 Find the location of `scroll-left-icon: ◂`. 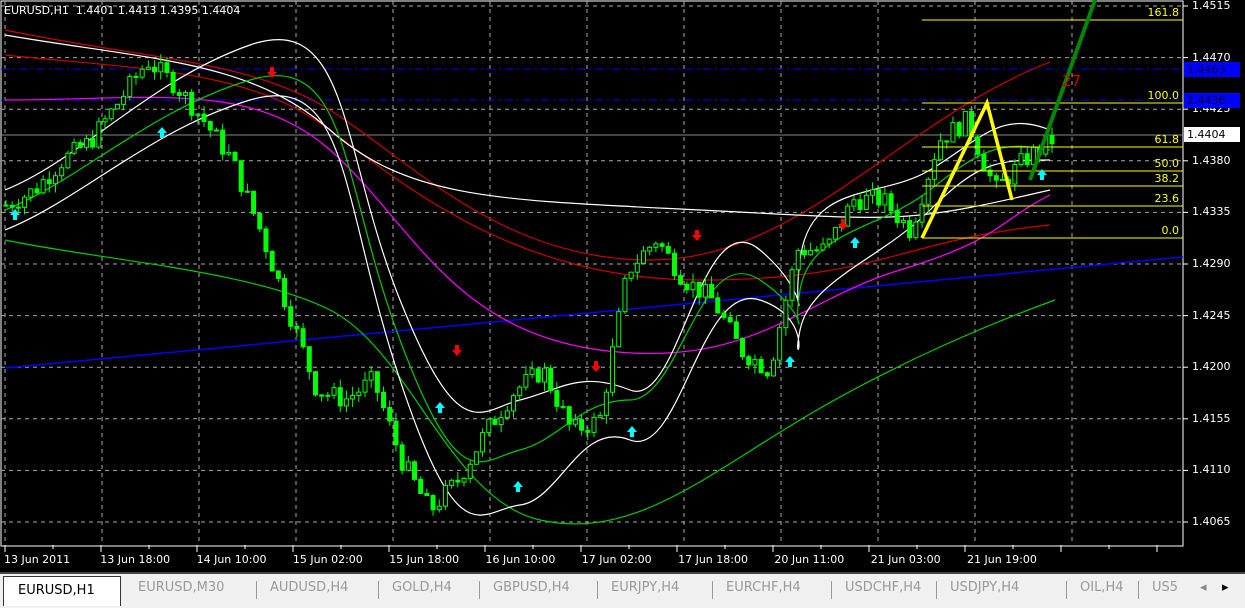

scroll-left-icon: ◂ is located at coordinates (1203, 587).